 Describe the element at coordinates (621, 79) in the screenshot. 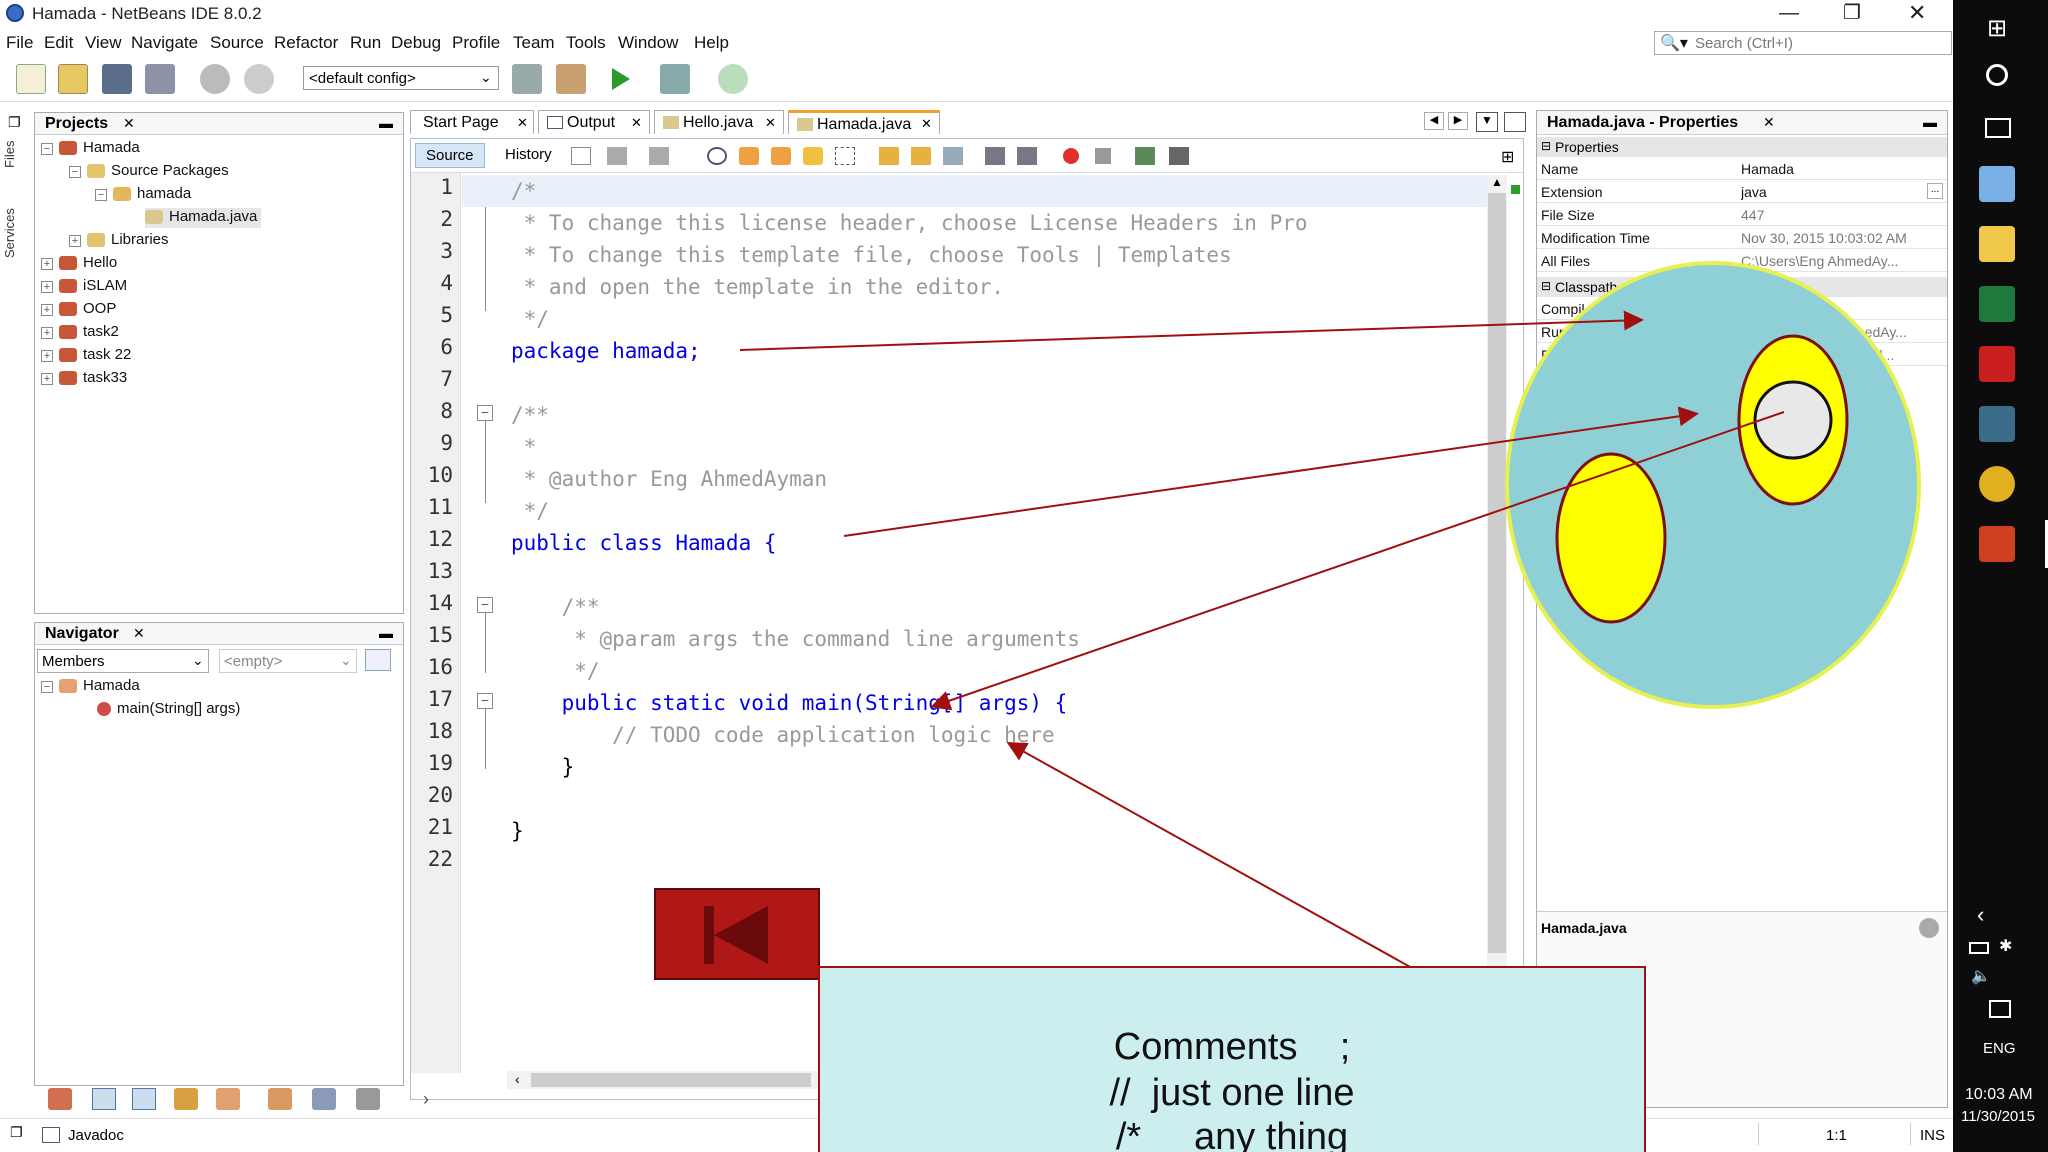

I see `run-icon` at that location.